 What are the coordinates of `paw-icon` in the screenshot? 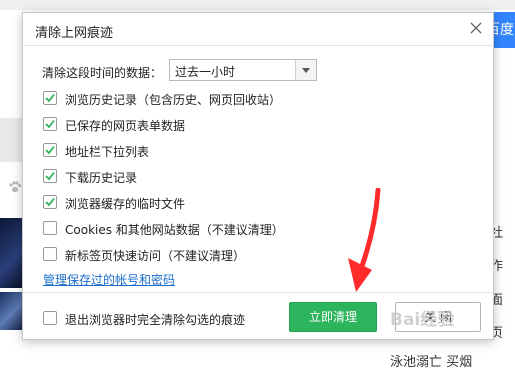 It's located at (15, 187).